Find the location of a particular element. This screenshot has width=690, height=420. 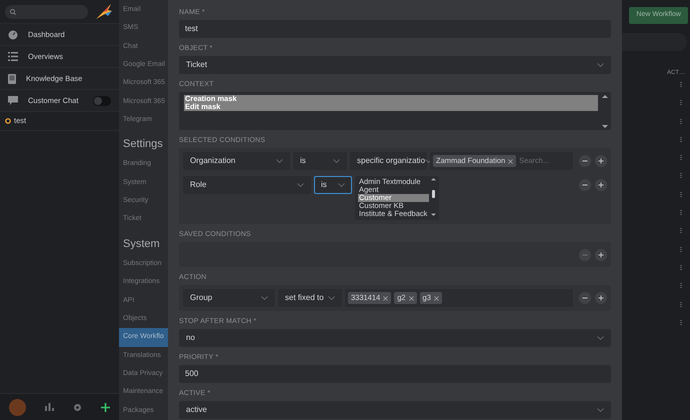

section-heading: Settings is located at coordinates (143, 144).